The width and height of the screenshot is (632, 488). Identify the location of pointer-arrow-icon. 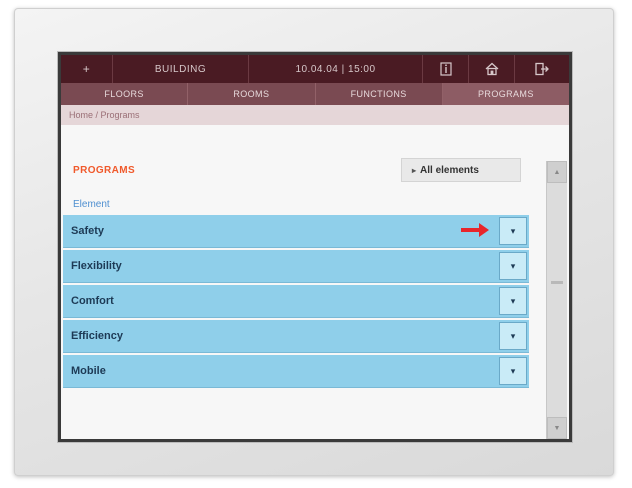
(475, 230).